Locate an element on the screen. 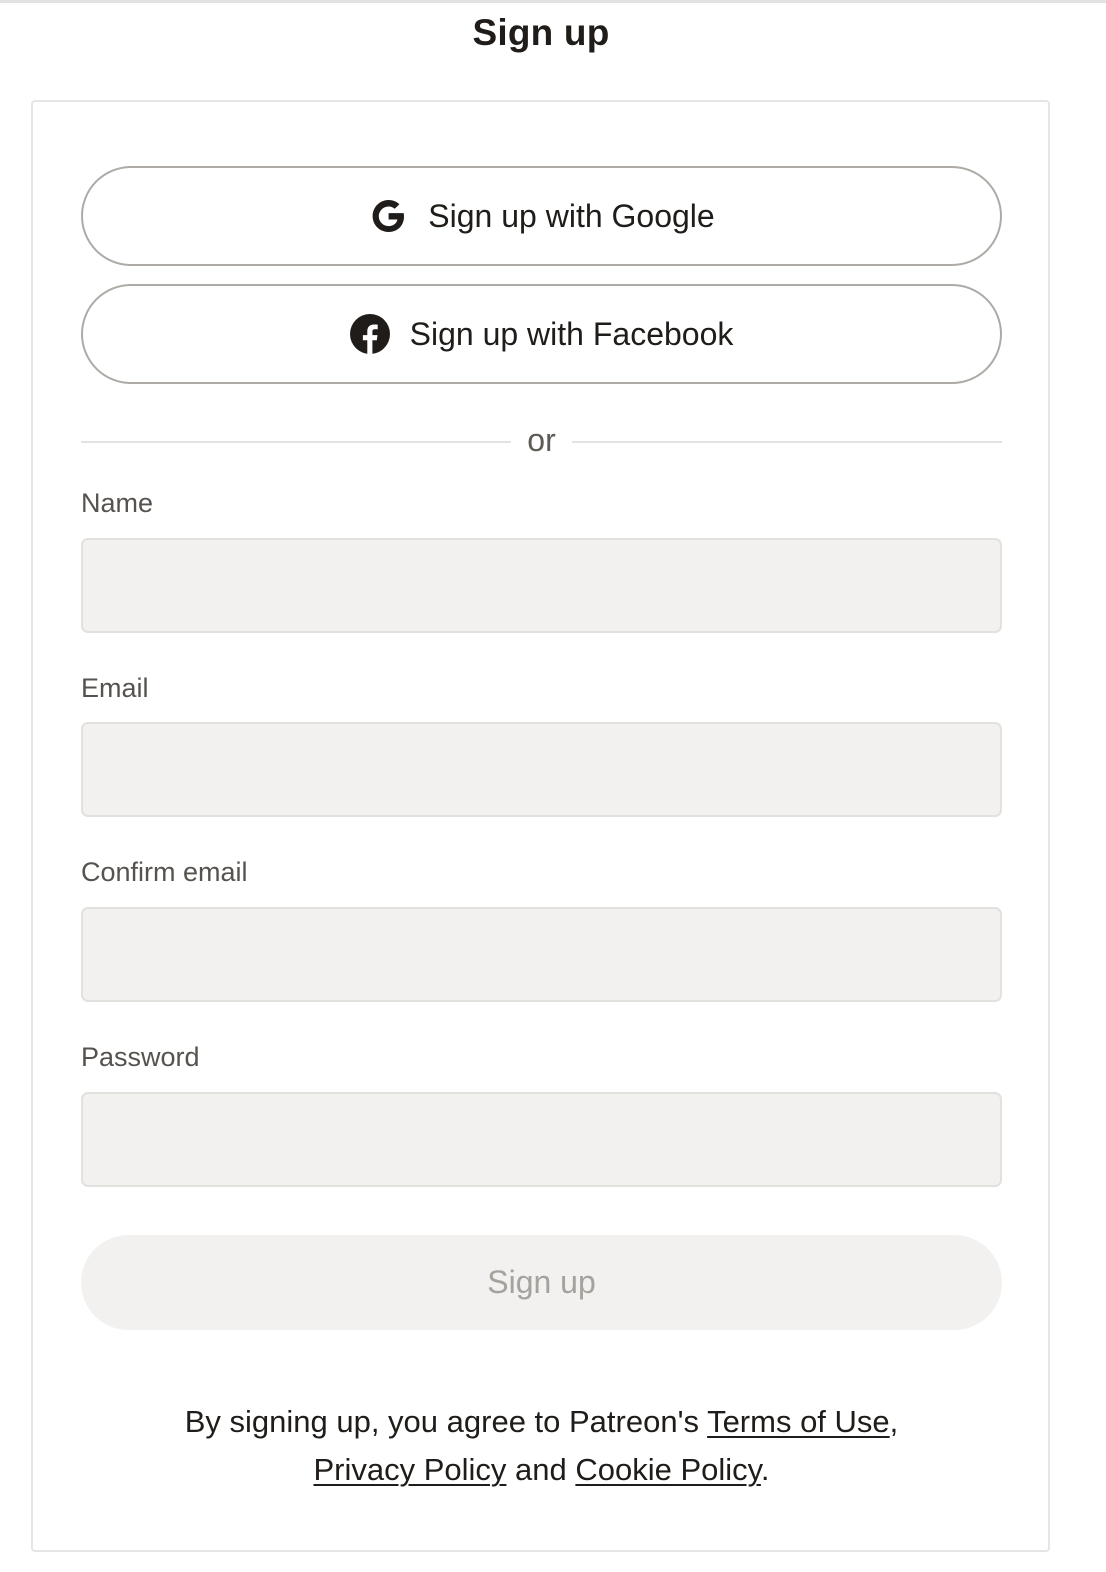  name-label: Name is located at coordinates (117, 503).